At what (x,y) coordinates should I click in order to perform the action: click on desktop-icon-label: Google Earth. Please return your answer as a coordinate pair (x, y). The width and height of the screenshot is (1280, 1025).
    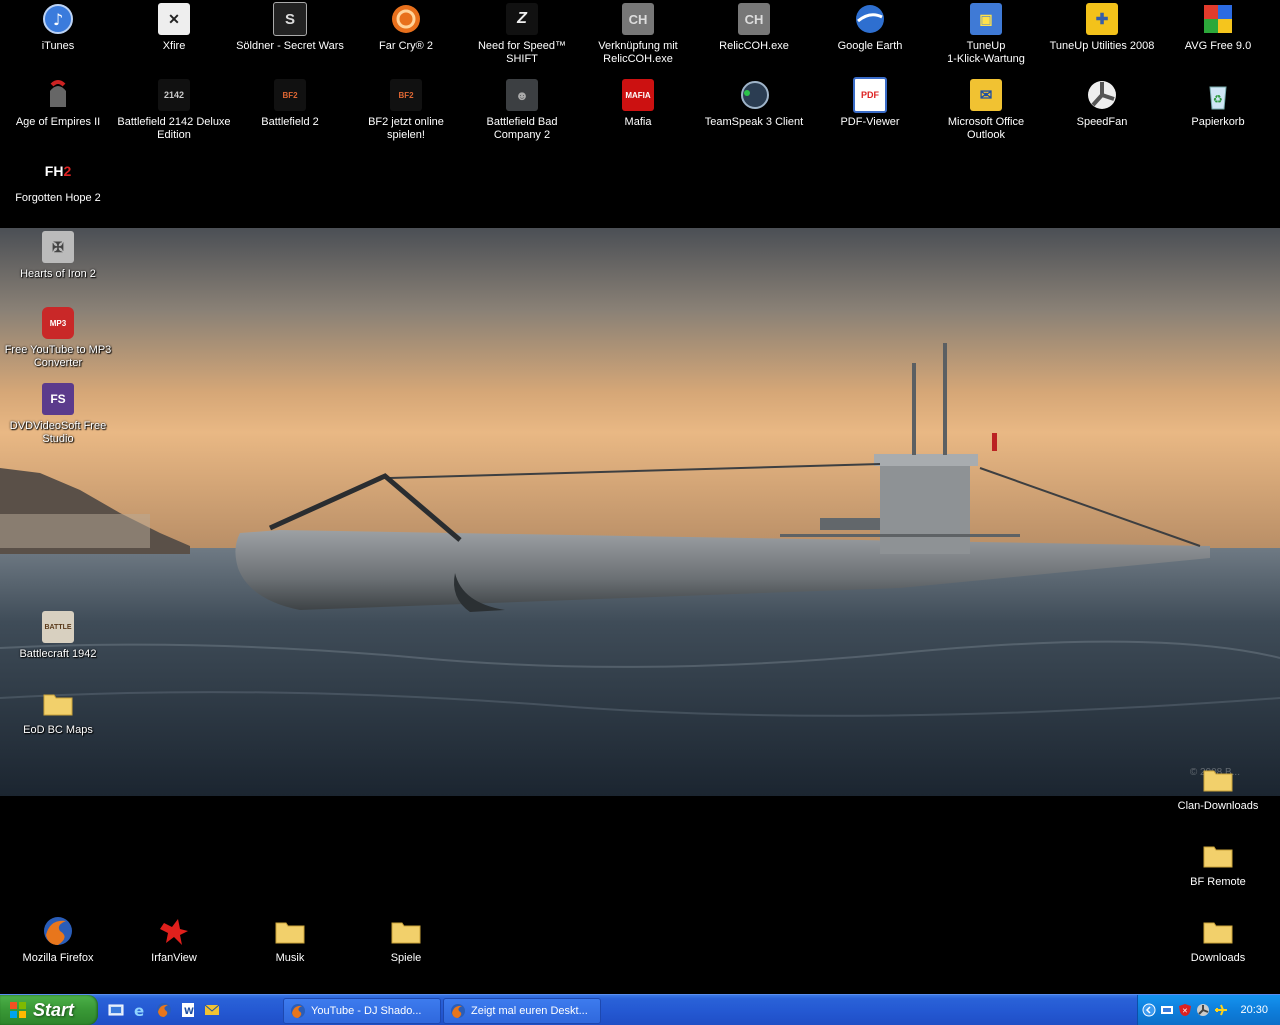
    Looking at the image, I should click on (870, 46).